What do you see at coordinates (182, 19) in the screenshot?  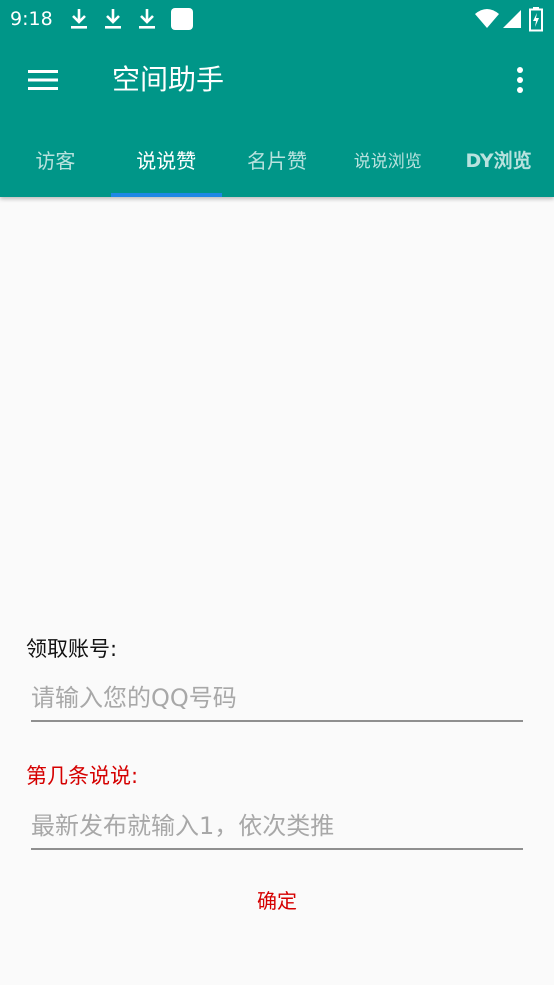 I see `app-square-icon` at bounding box center [182, 19].